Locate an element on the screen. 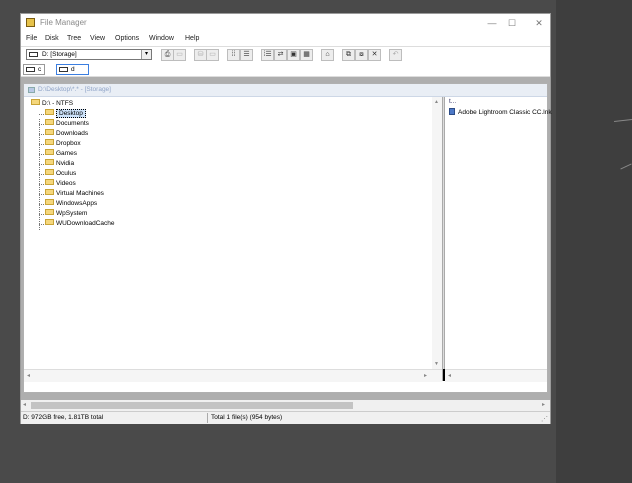 The width and height of the screenshot is (632, 483). drive-select: D: [Storage] ▾ is located at coordinates (89, 54).